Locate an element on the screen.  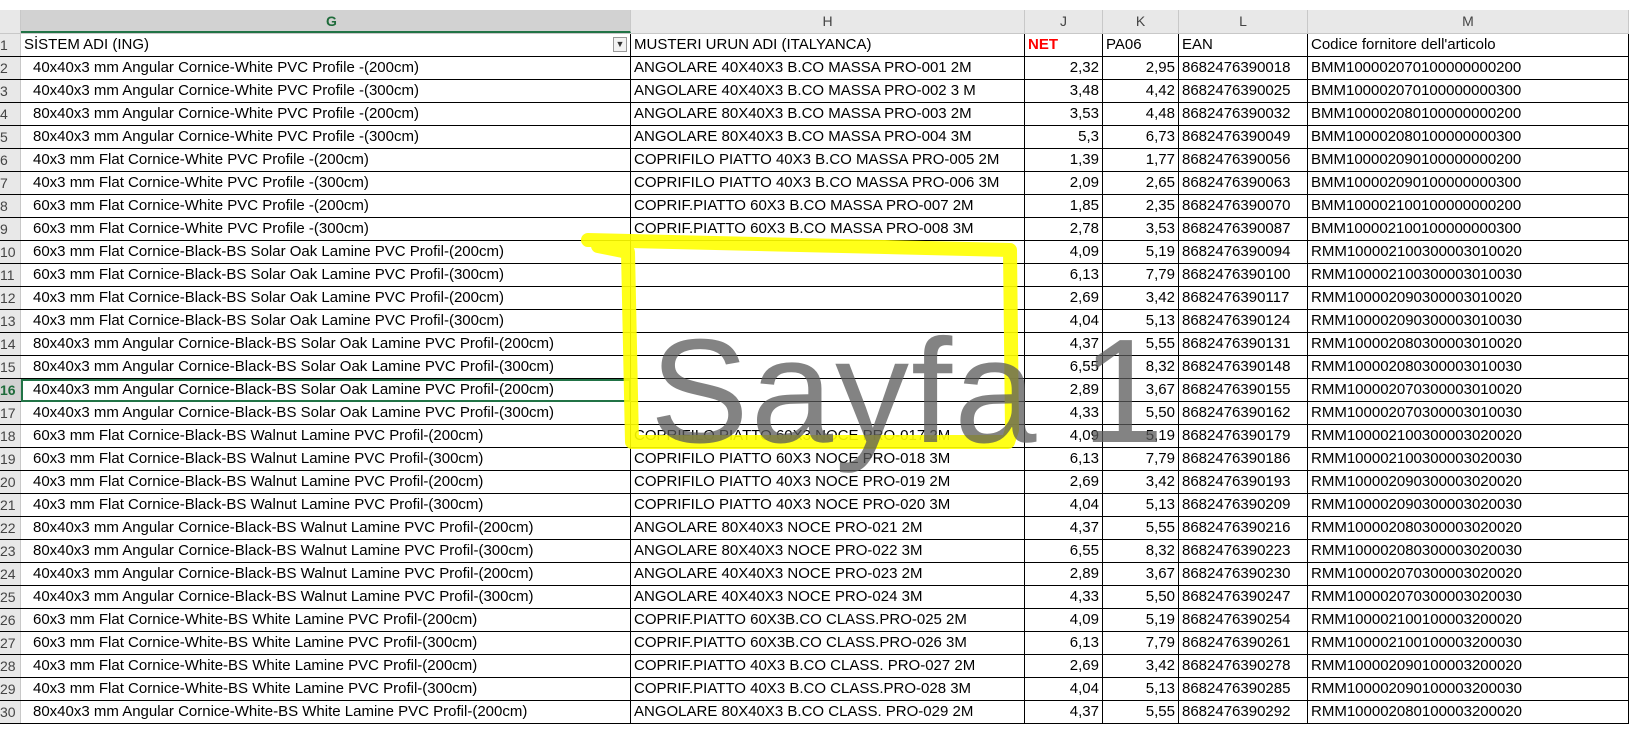
header-cell-supplier-code: Codice fornitore dell'articolo is located at coordinates (1468, 45).